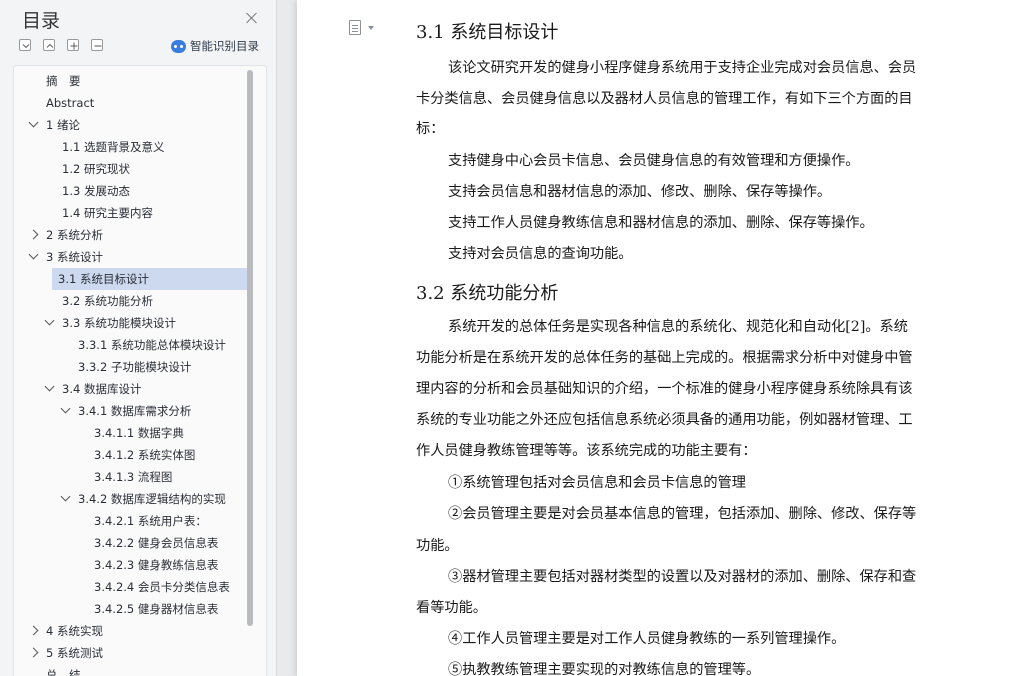 The height and width of the screenshot is (676, 1010). Describe the element at coordinates (664, 420) in the screenshot. I see `paragraph-line: 系统的专业功能之外还应包括信息系统必须具备的通用功能，例如器材管理、工` at that location.